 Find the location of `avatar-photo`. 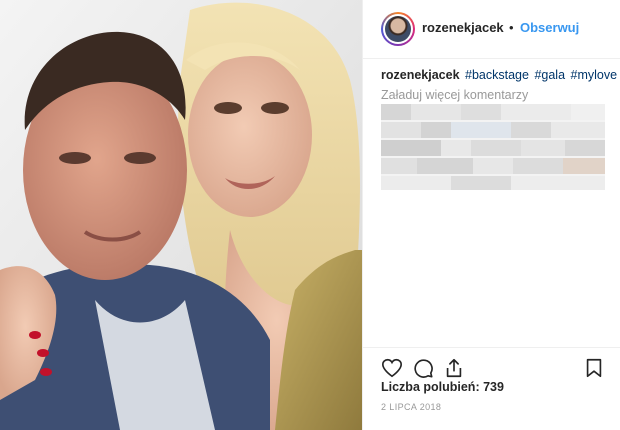

avatar-photo is located at coordinates (398, 29).